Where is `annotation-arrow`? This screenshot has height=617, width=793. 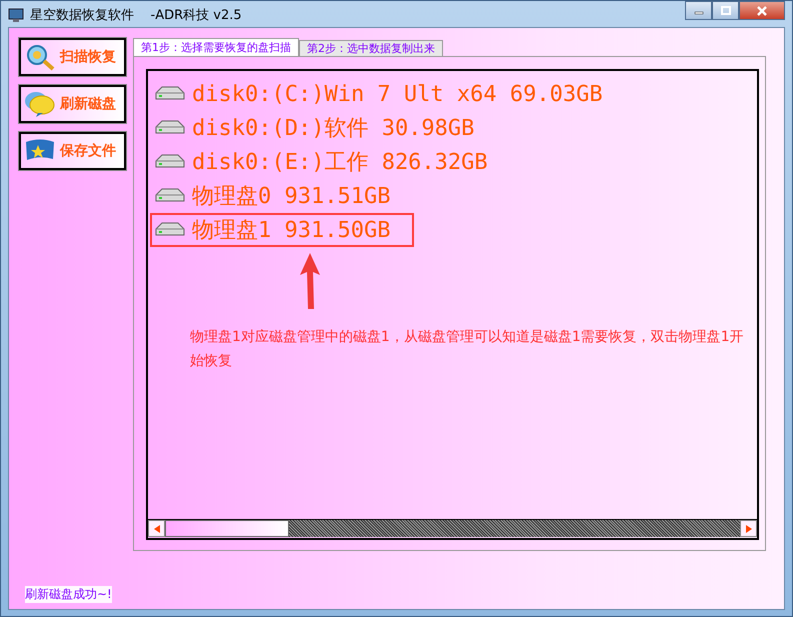 annotation-arrow is located at coordinates (310, 281).